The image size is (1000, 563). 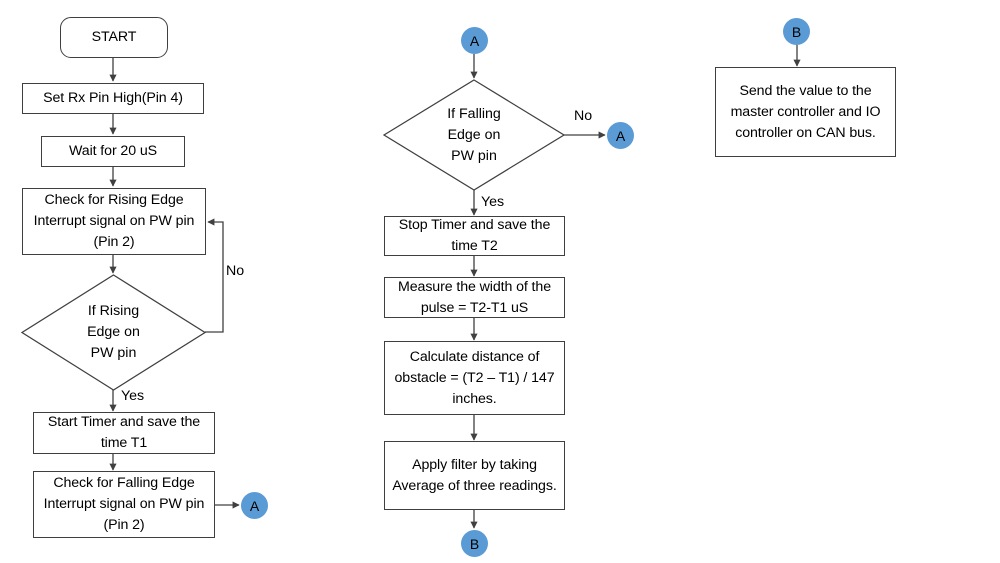 I want to click on edge-label-rising-yes-text: Yes, so click(x=133, y=396).